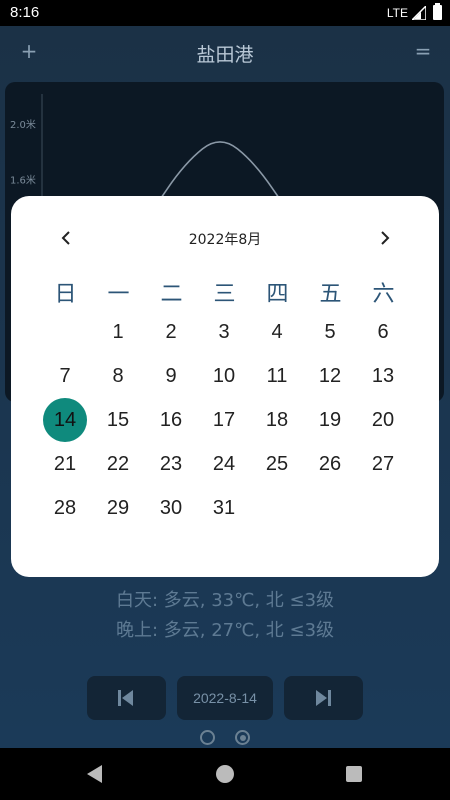  I want to click on y-tick-label: 2.0米, so click(23, 124).